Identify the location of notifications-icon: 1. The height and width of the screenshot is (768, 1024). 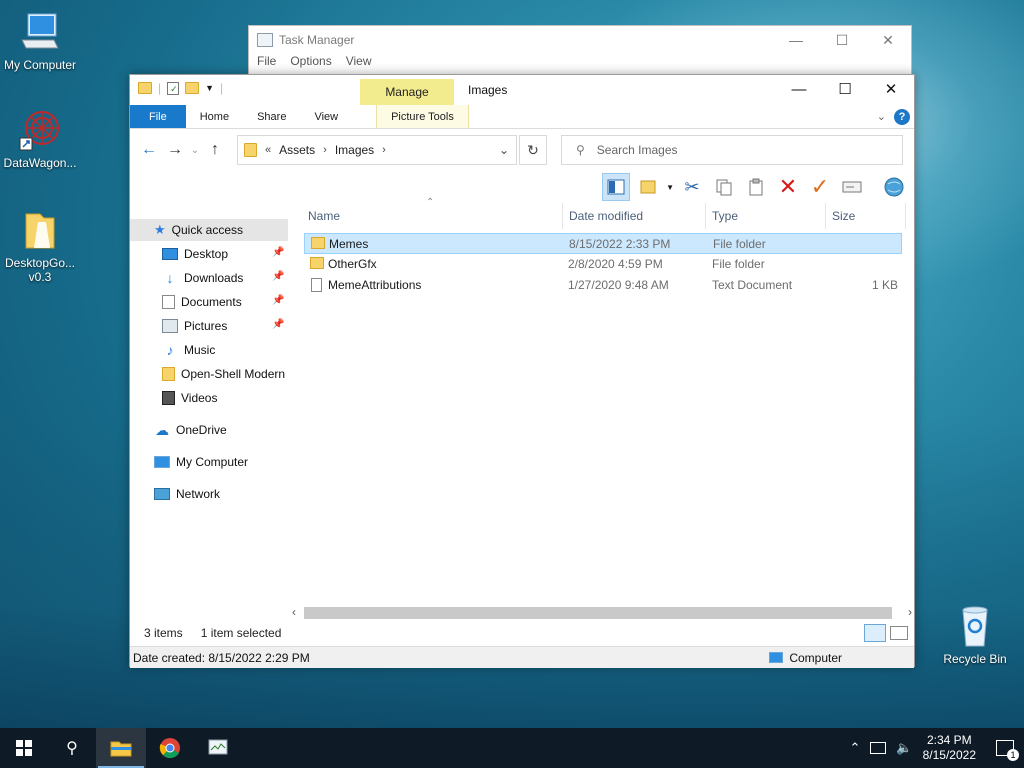
(1007, 750).